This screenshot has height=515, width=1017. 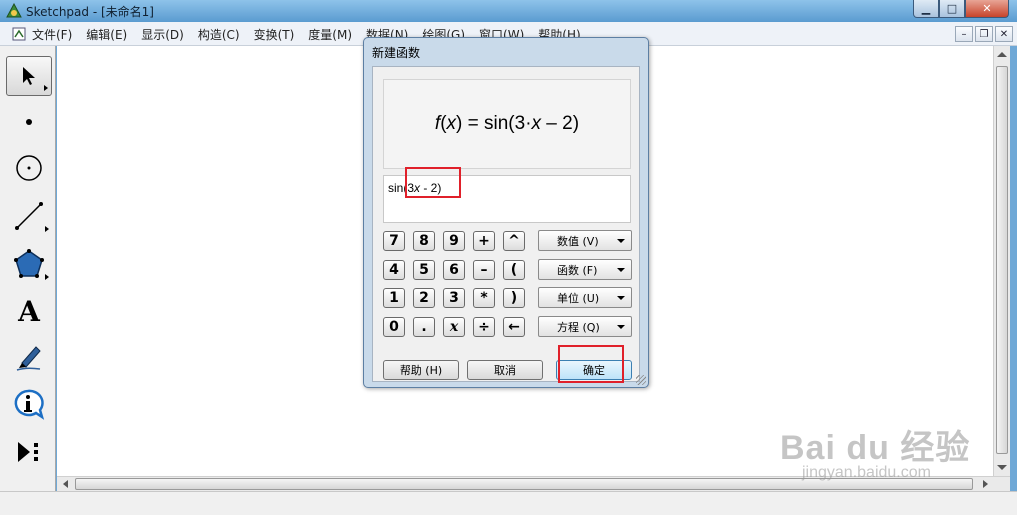 I want to click on doc-close-button: ✕, so click(x=1004, y=34).